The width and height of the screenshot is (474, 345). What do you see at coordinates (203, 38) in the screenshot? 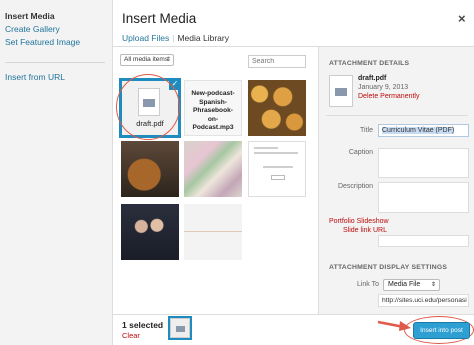
I see `tab-media-library: Media Library` at bounding box center [203, 38].